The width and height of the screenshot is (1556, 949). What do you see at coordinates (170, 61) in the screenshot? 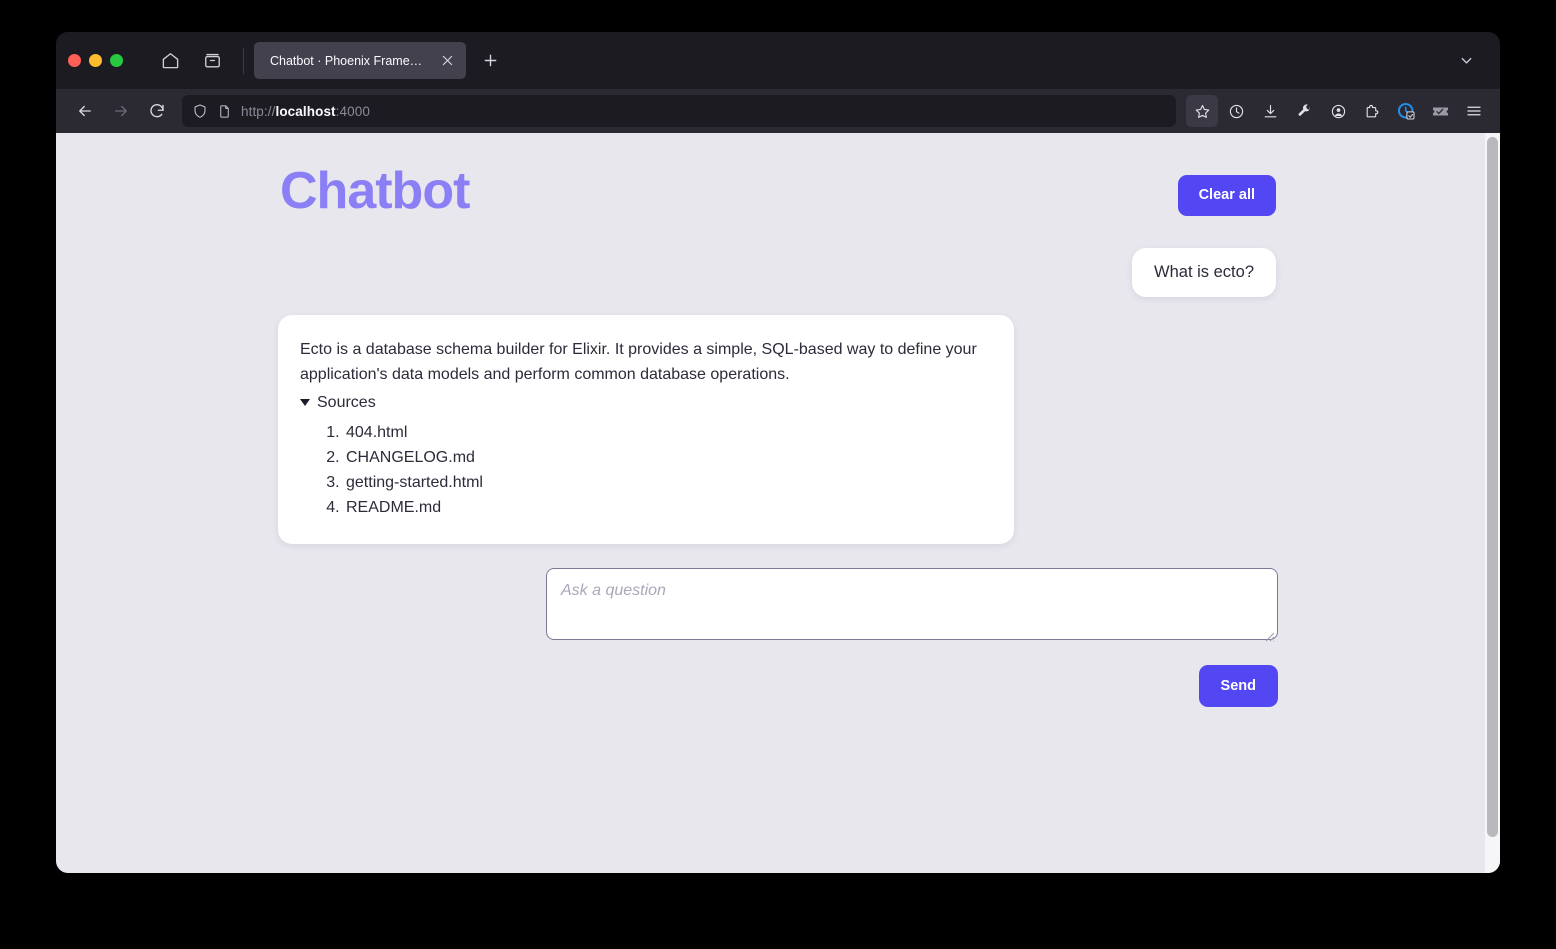
I see `home-icon` at bounding box center [170, 61].